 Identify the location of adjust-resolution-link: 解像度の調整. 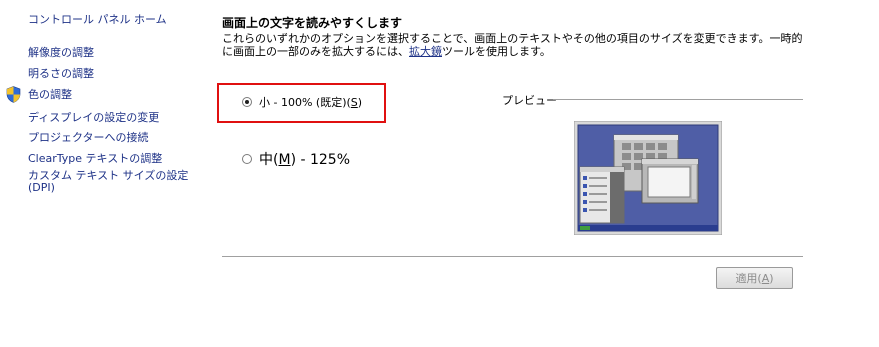
(61, 52).